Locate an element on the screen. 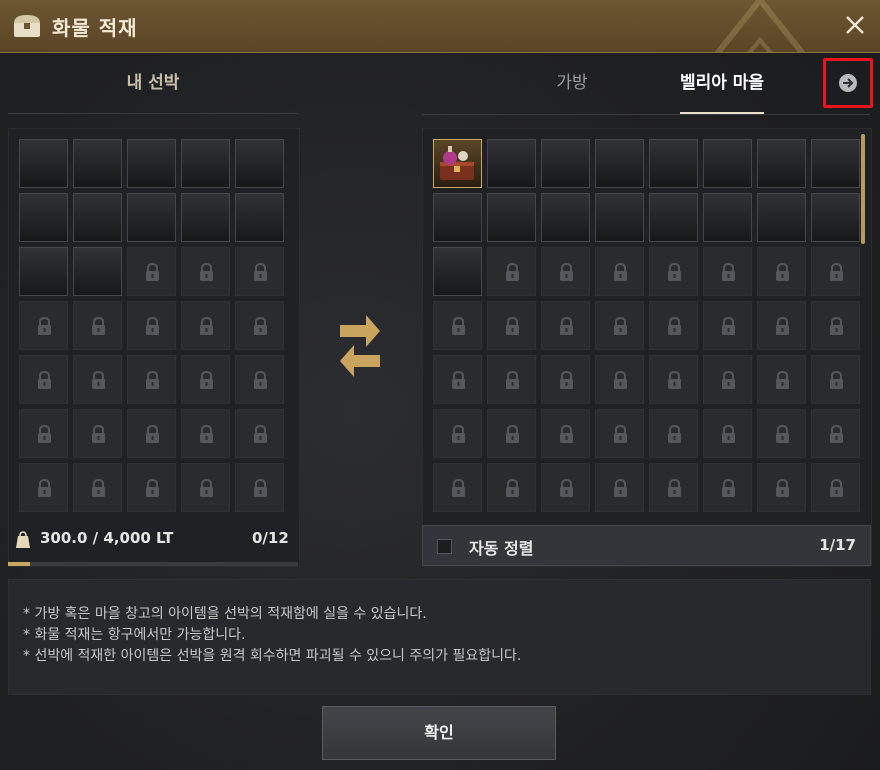  storage-slot-count: 1/17 is located at coordinates (837, 545).